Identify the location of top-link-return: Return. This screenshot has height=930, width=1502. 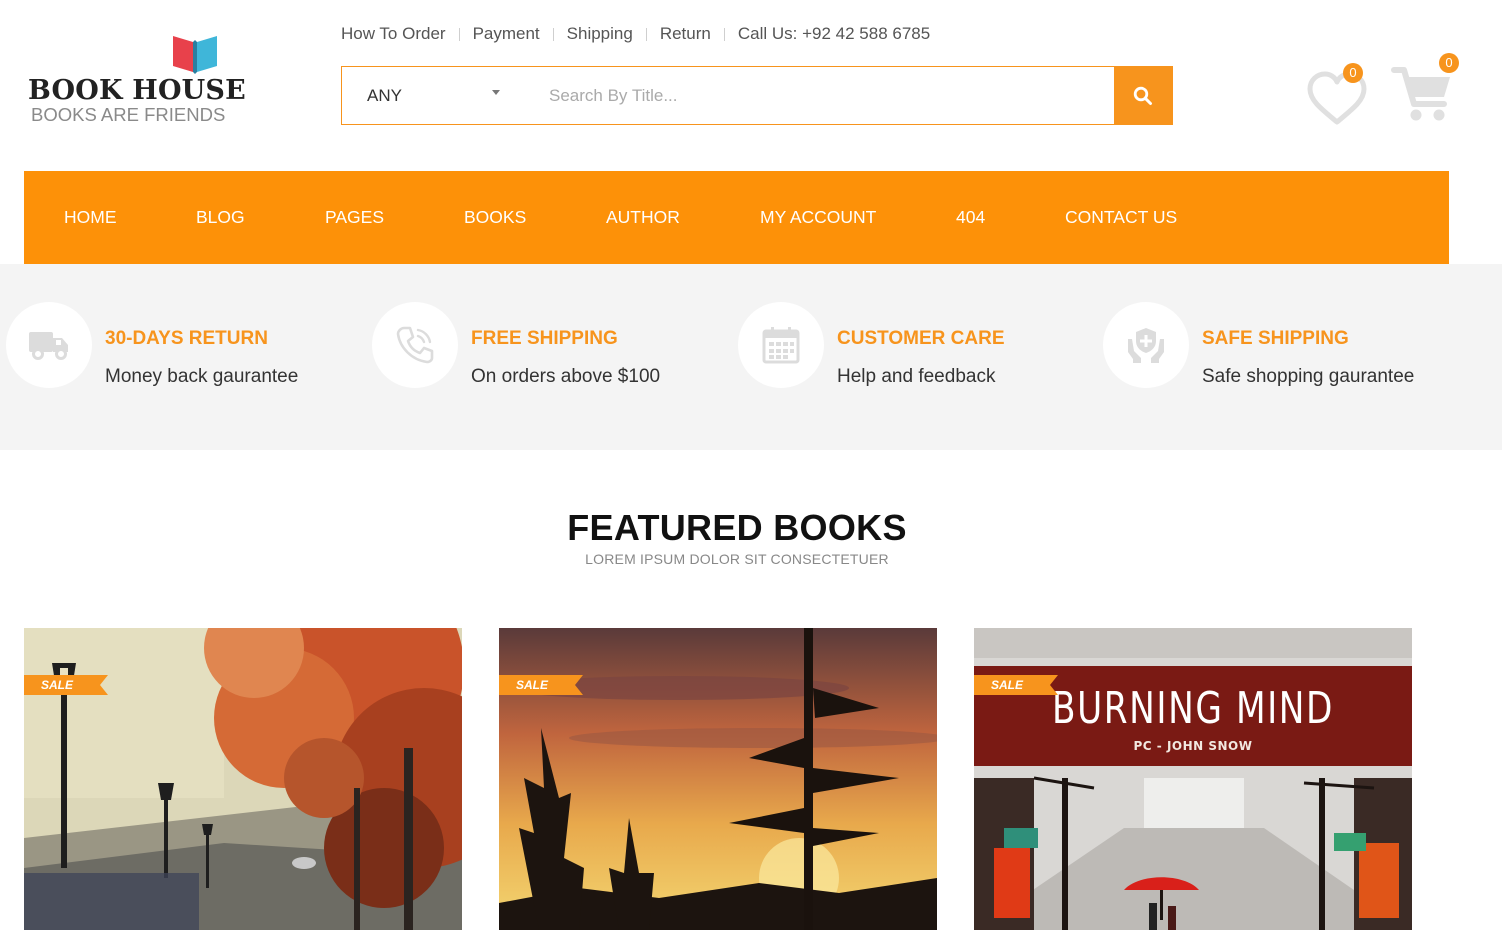
(685, 34).